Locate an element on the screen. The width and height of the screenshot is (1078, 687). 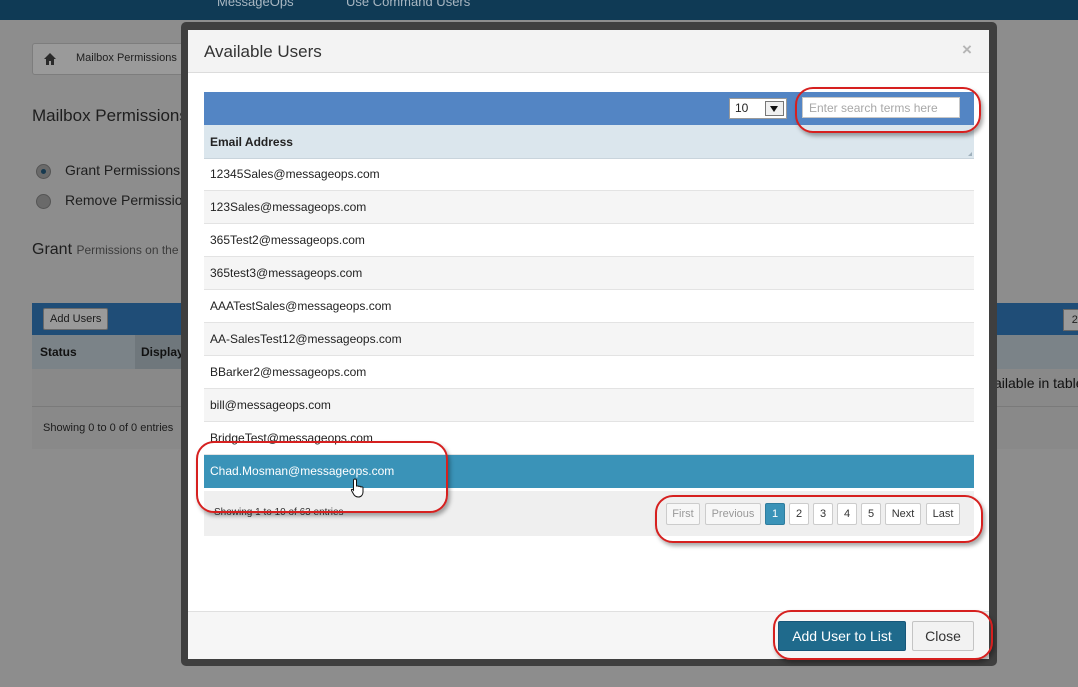
table-row: 365test3@messageops.com is located at coordinates (589, 273).